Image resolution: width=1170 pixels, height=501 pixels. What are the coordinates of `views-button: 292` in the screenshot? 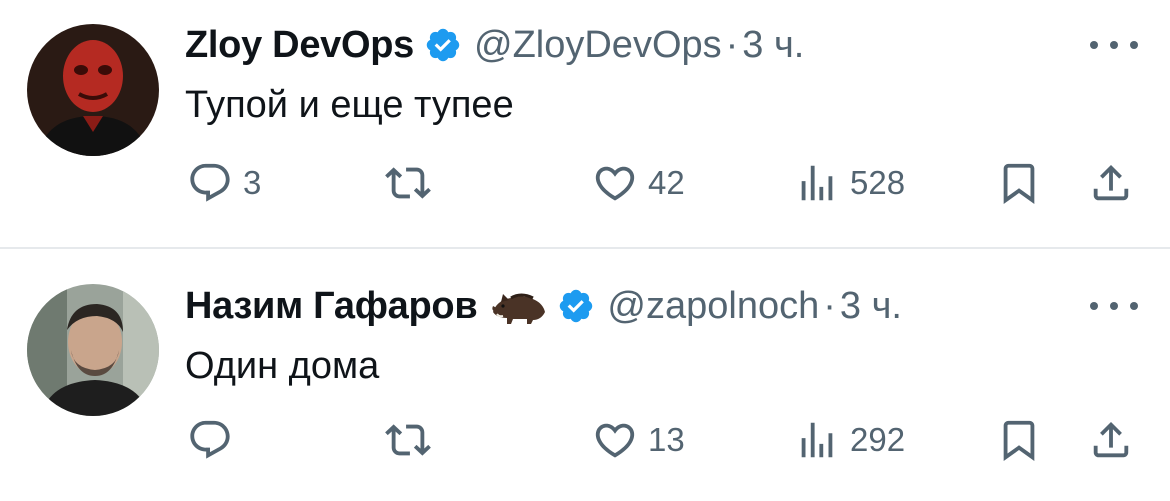 It's located at (849, 440).